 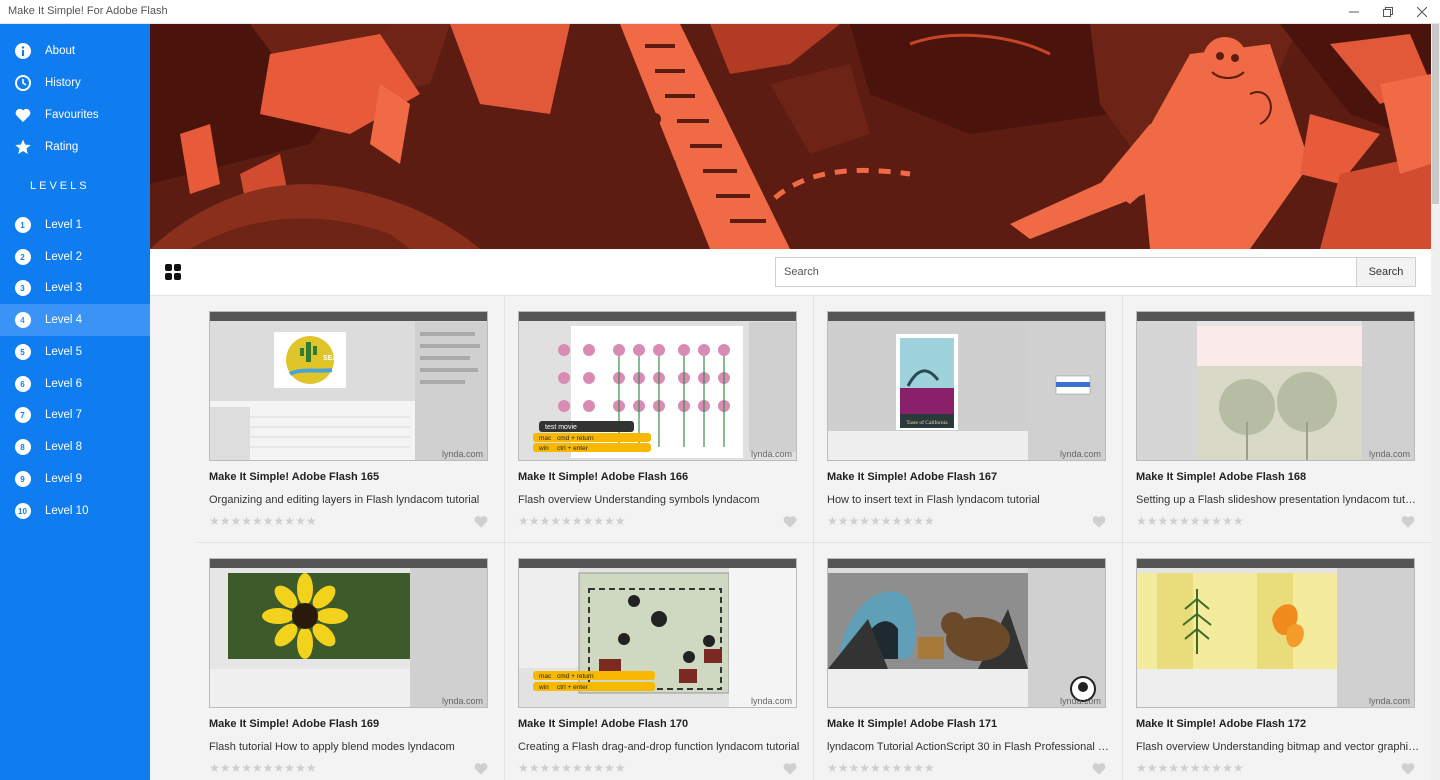 I want to click on sidebar-item-rating: Rating, so click(x=75, y=147).